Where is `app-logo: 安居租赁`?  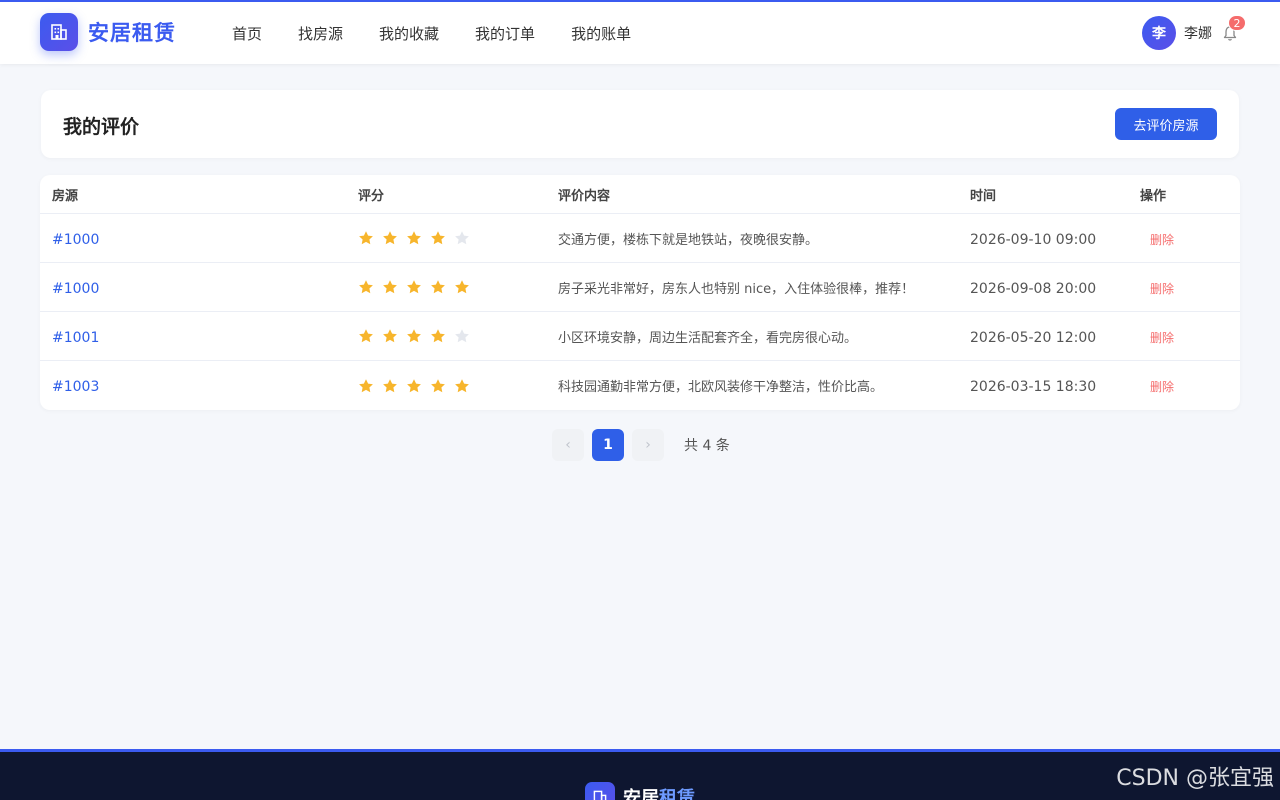
app-logo: 安居租赁 is located at coordinates (108, 32).